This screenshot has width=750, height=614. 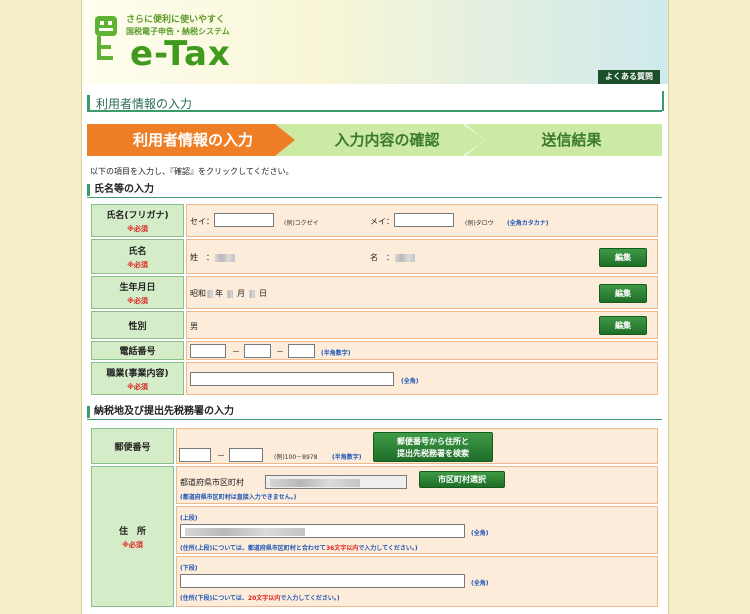 I want to click on edit-gender-button: 編集, so click(x=623, y=325).